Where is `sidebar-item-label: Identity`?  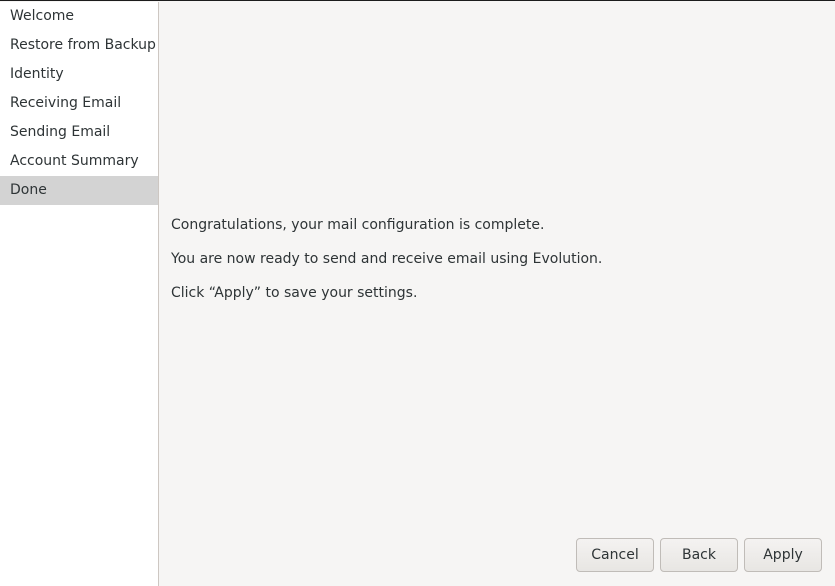 sidebar-item-label: Identity is located at coordinates (37, 74).